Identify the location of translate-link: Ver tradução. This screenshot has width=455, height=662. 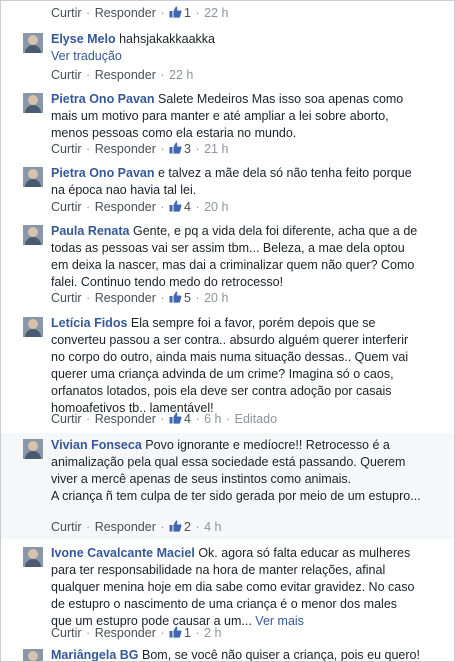
(86, 56).